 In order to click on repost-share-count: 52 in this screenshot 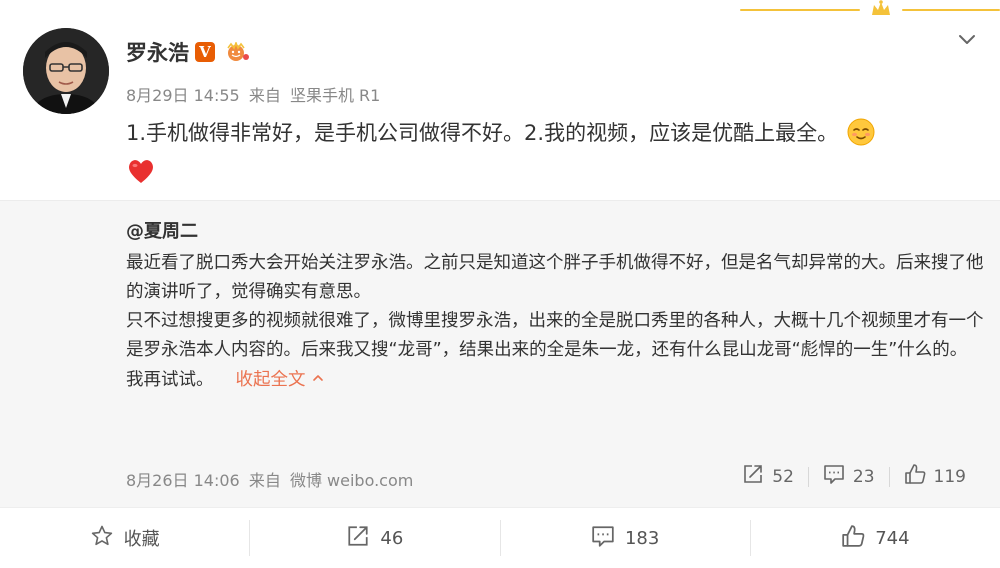, I will do `click(783, 476)`.